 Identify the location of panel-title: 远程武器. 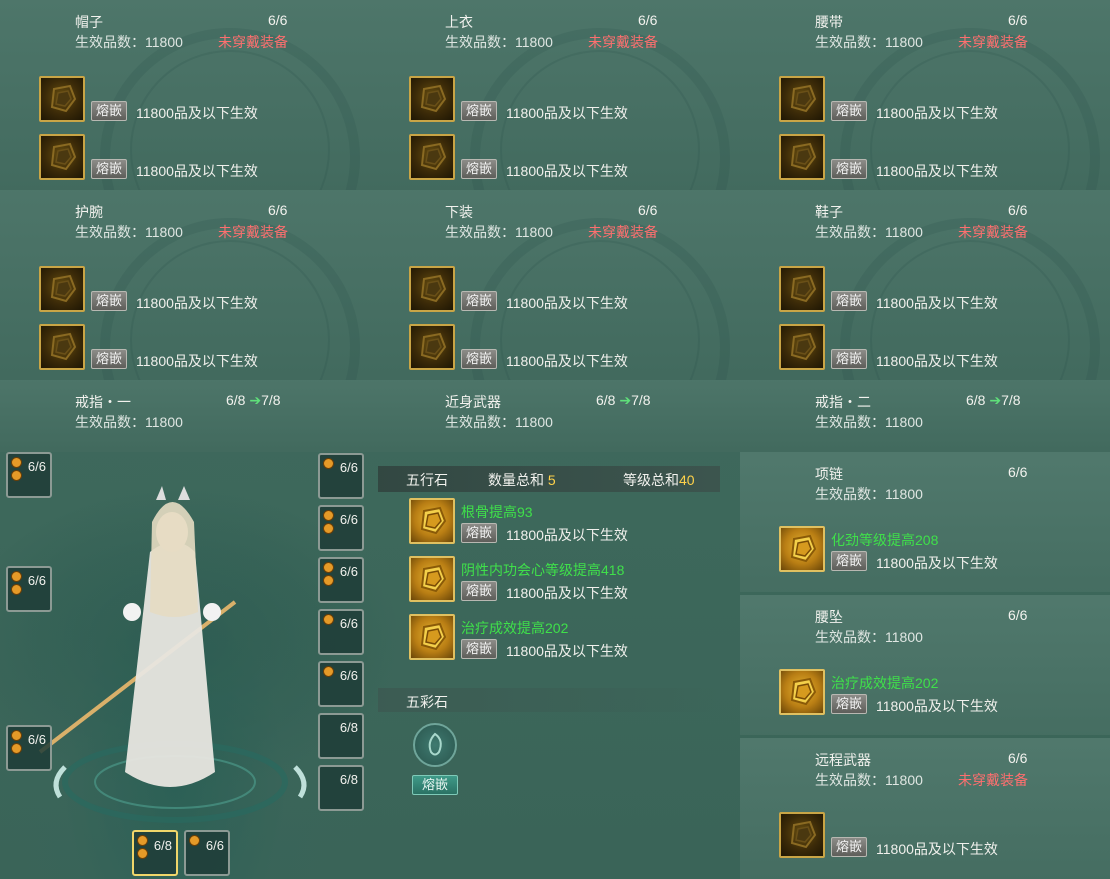
(843, 760).